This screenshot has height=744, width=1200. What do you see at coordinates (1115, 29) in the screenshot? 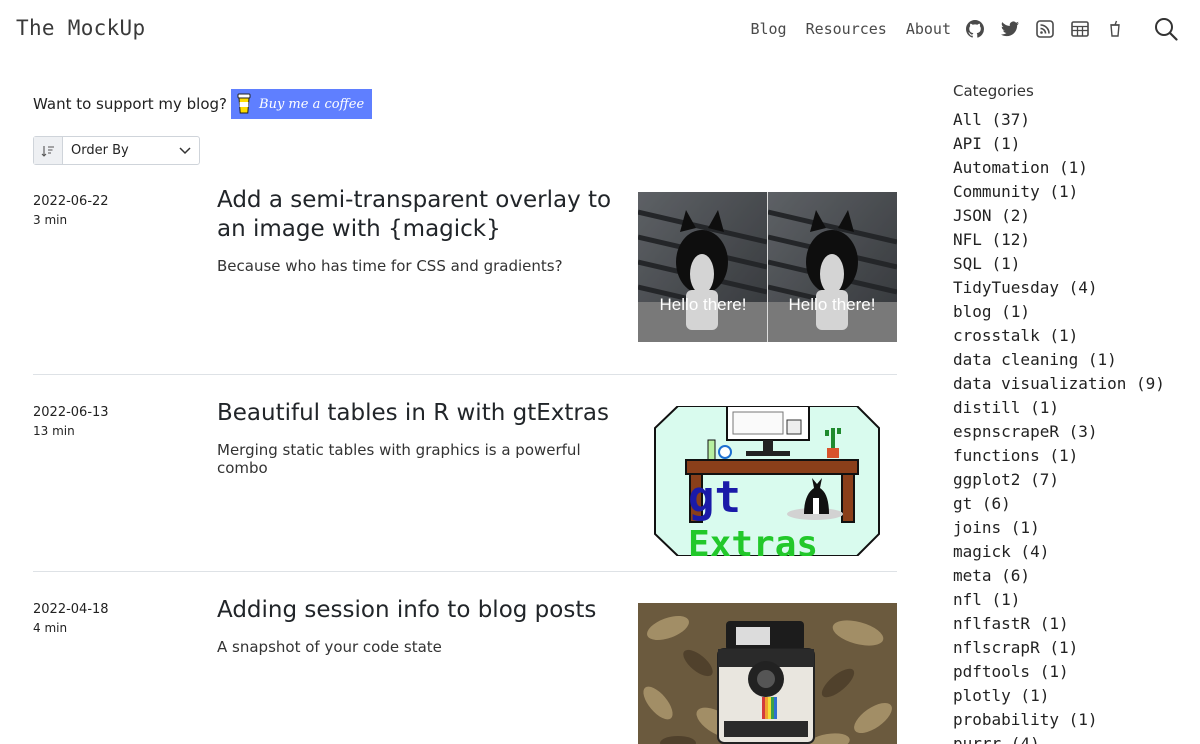
I see `cup-icon` at bounding box center [1115, 29].